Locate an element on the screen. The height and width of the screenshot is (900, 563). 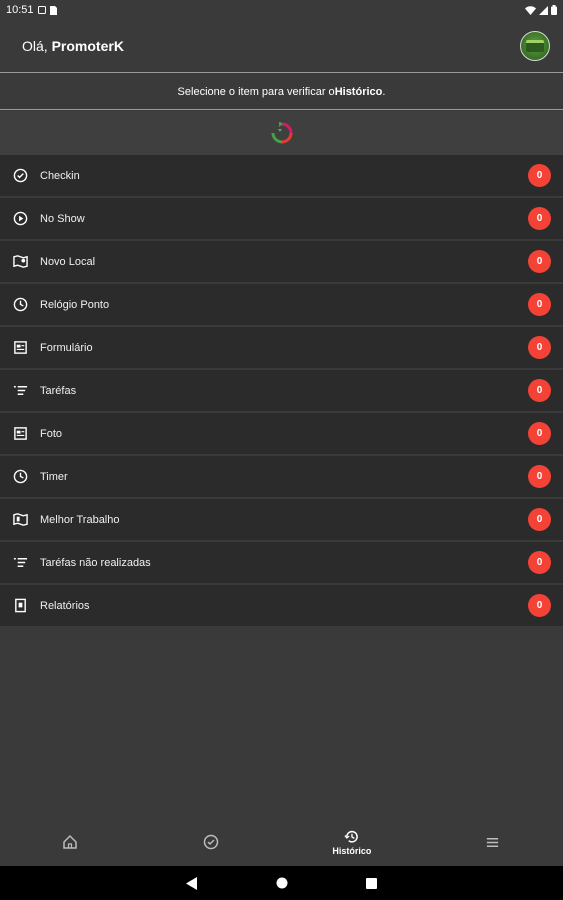
history-icon is located at coordinates (351, 836).